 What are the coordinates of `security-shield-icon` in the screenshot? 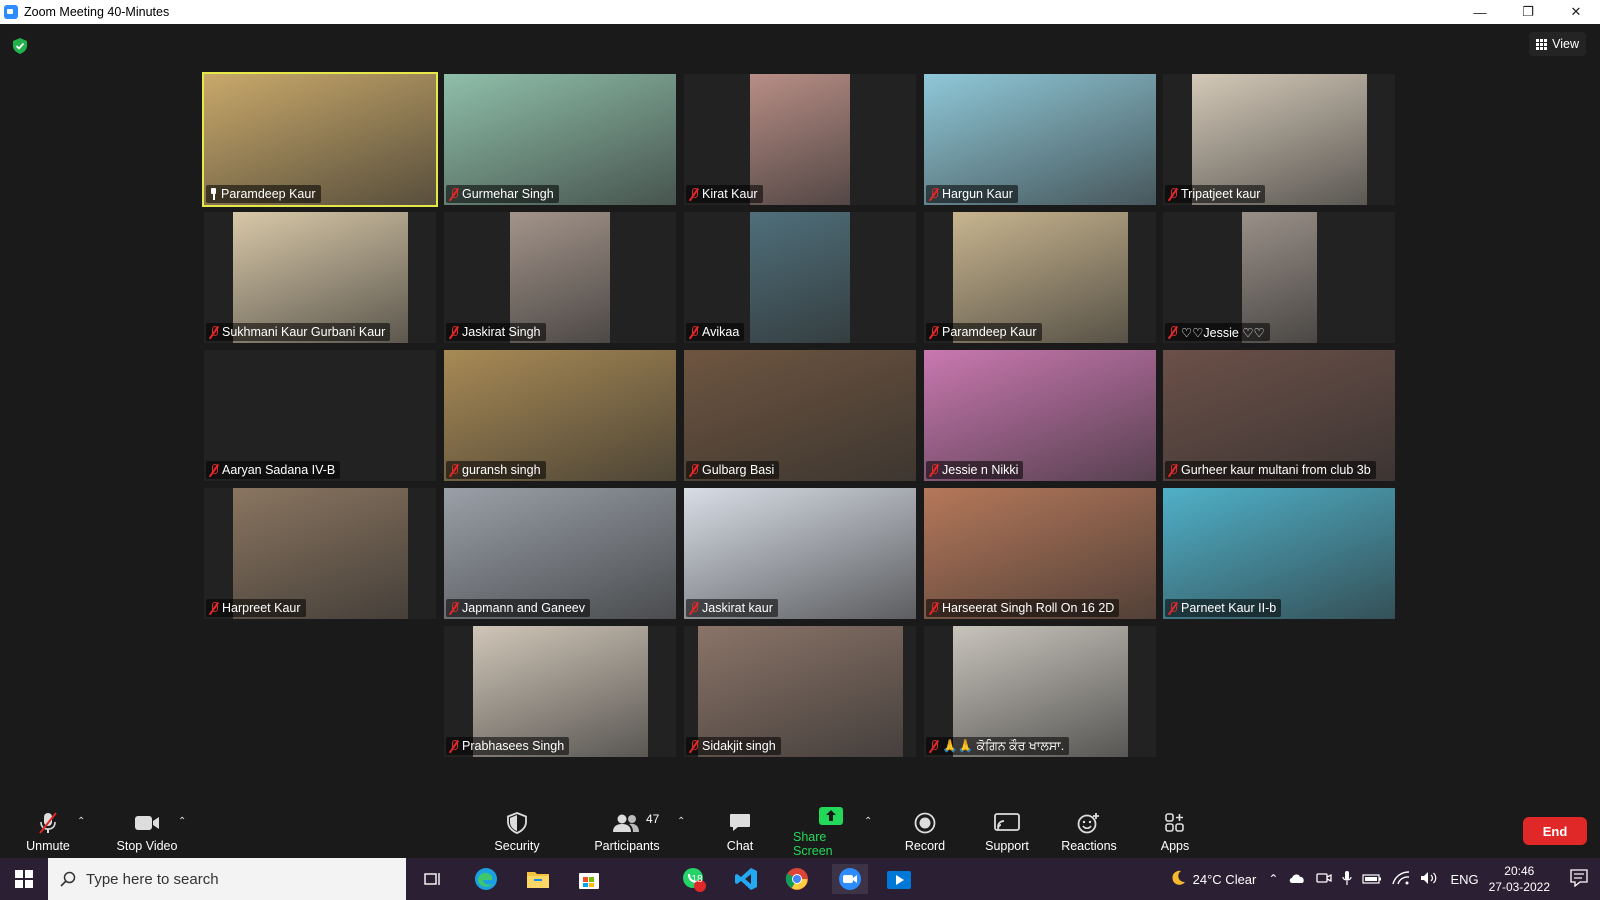 It's located at (517, 823).